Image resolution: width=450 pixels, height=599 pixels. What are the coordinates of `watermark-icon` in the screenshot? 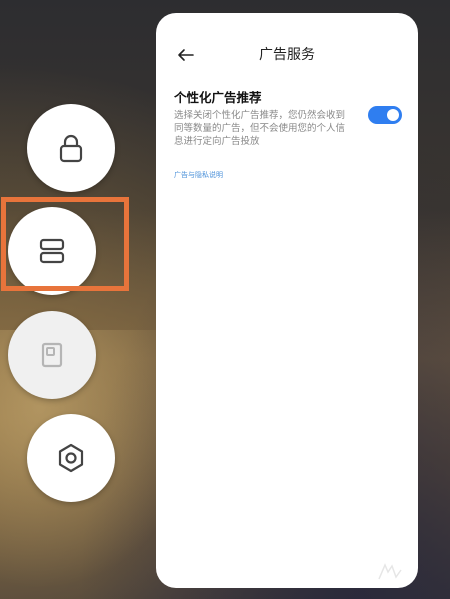 It's located at (390, 571).